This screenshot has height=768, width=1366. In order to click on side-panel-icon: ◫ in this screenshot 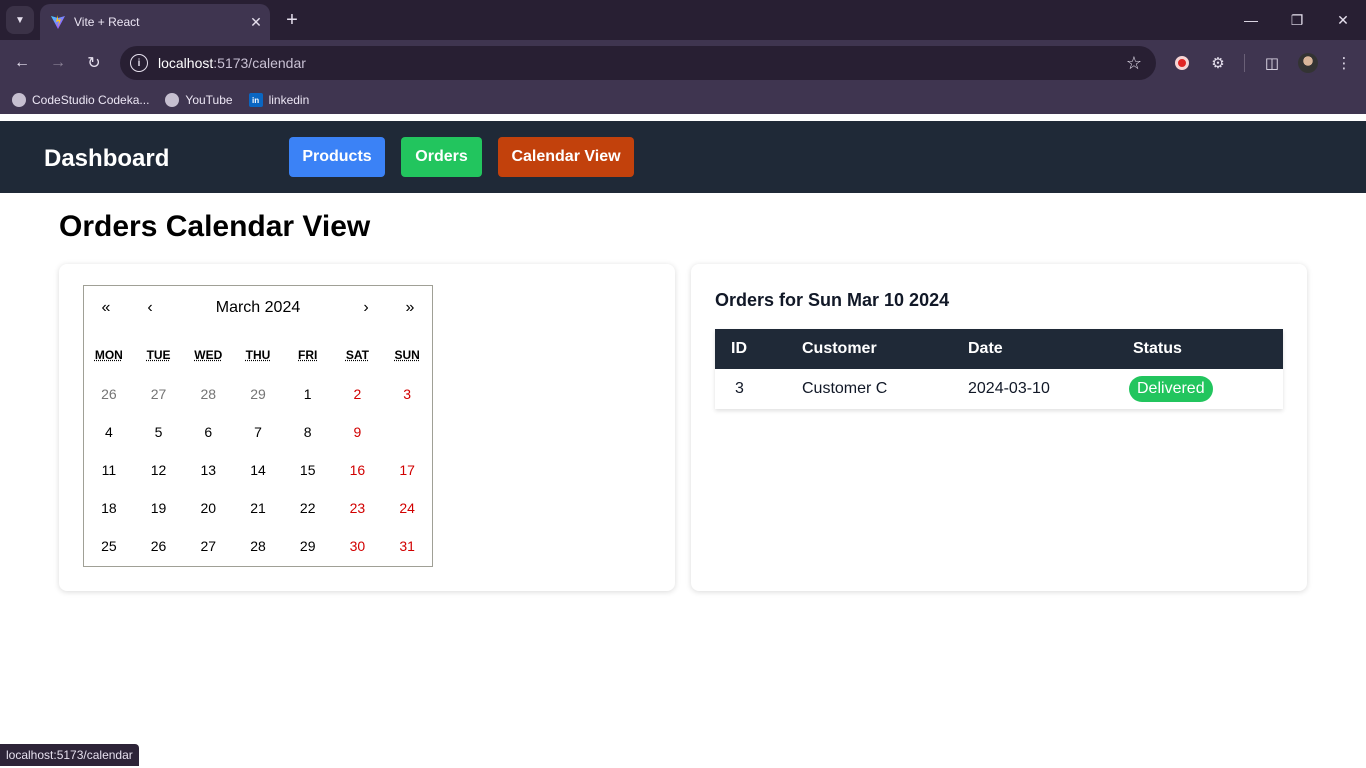, I will do `click(1272, 63)`.